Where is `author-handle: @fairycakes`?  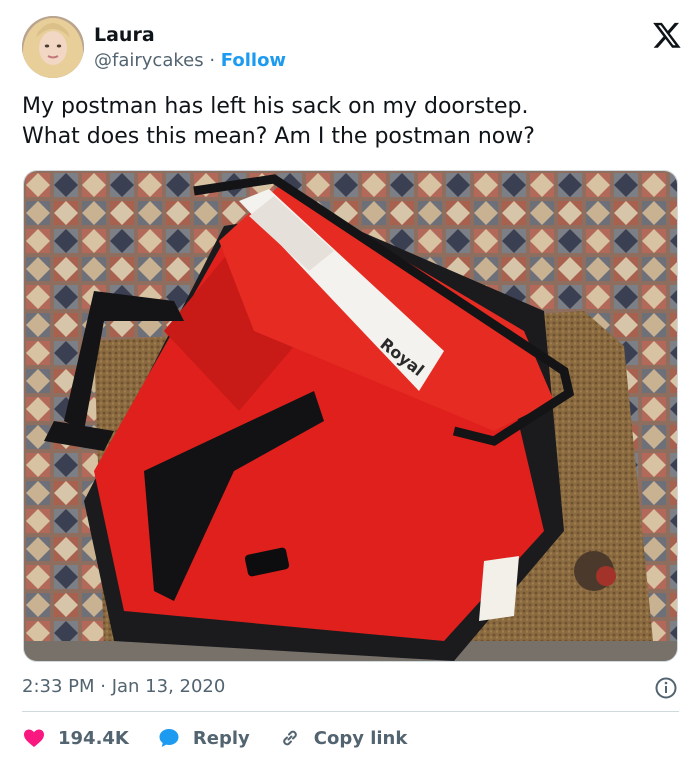
author-handle: @fairycakes is located at coordinates (149, 60).